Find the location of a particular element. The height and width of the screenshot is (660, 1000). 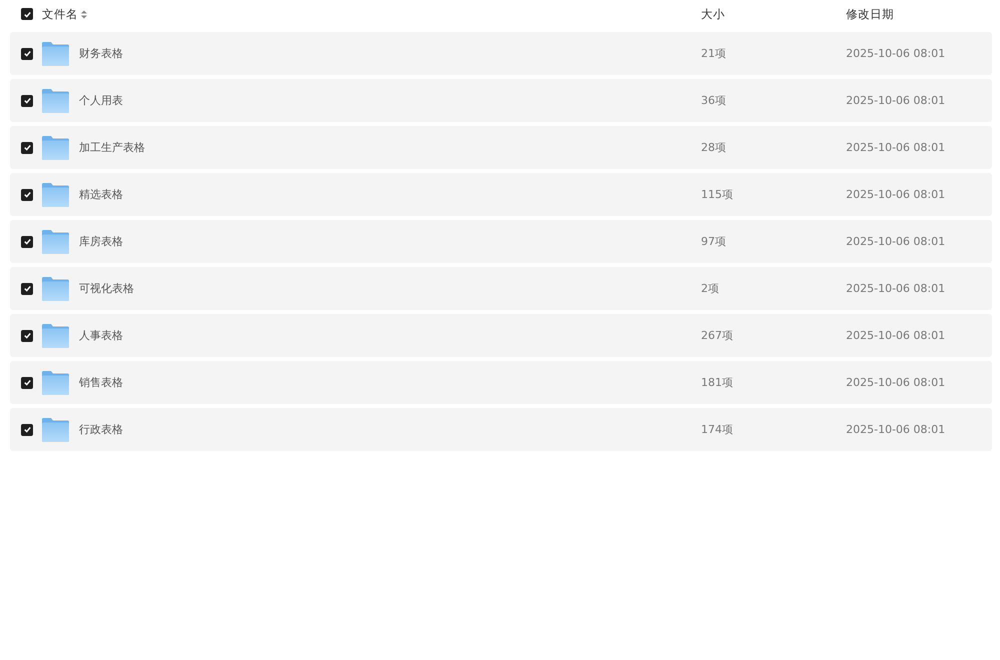

file-name: 人事表格 is located at coordinates (101, 335).